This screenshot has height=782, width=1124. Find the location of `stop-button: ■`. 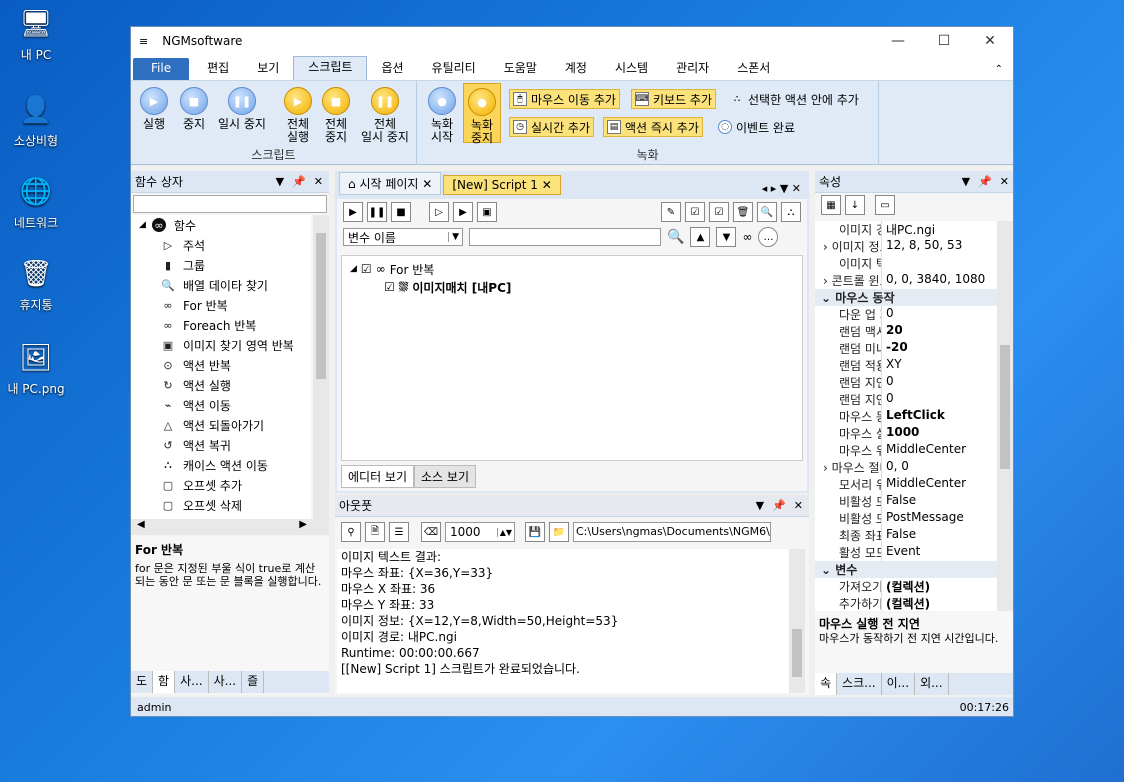

stop-button: ■ is located at coordinates (401, 212).